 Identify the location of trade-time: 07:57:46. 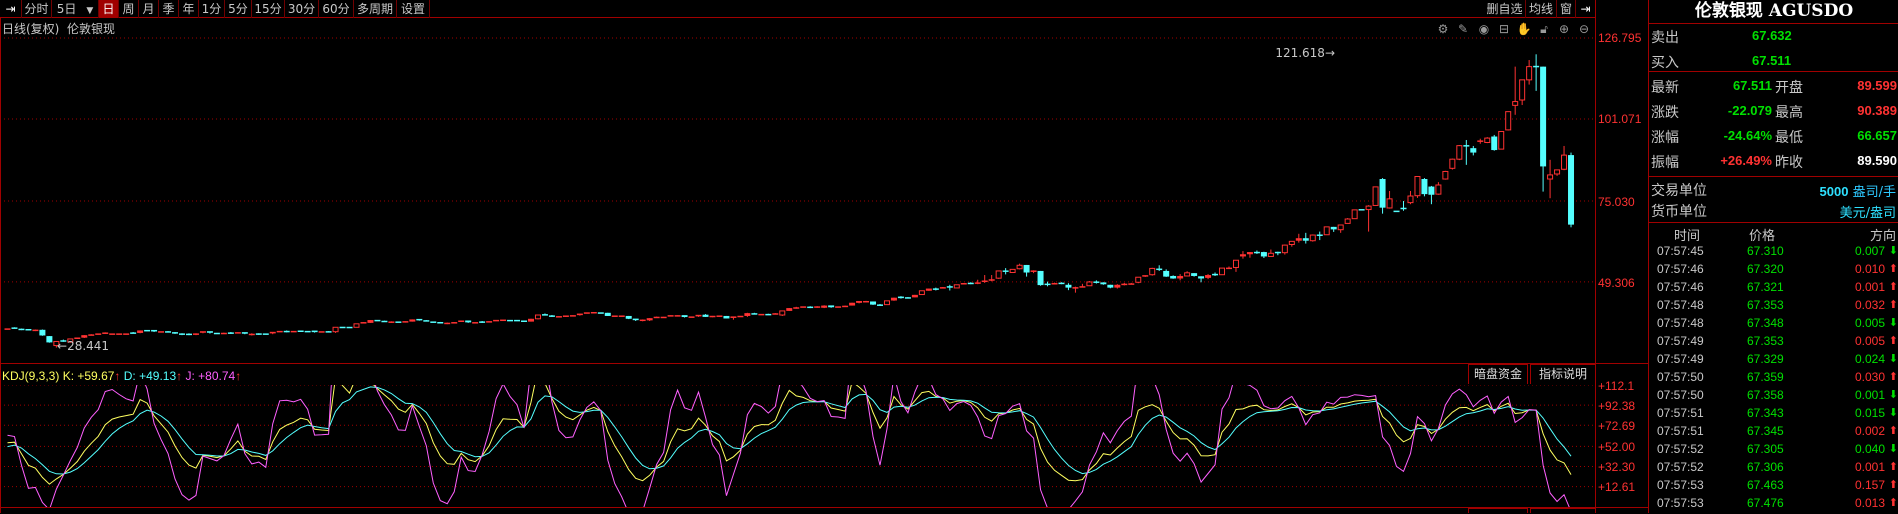
(1680, 269).